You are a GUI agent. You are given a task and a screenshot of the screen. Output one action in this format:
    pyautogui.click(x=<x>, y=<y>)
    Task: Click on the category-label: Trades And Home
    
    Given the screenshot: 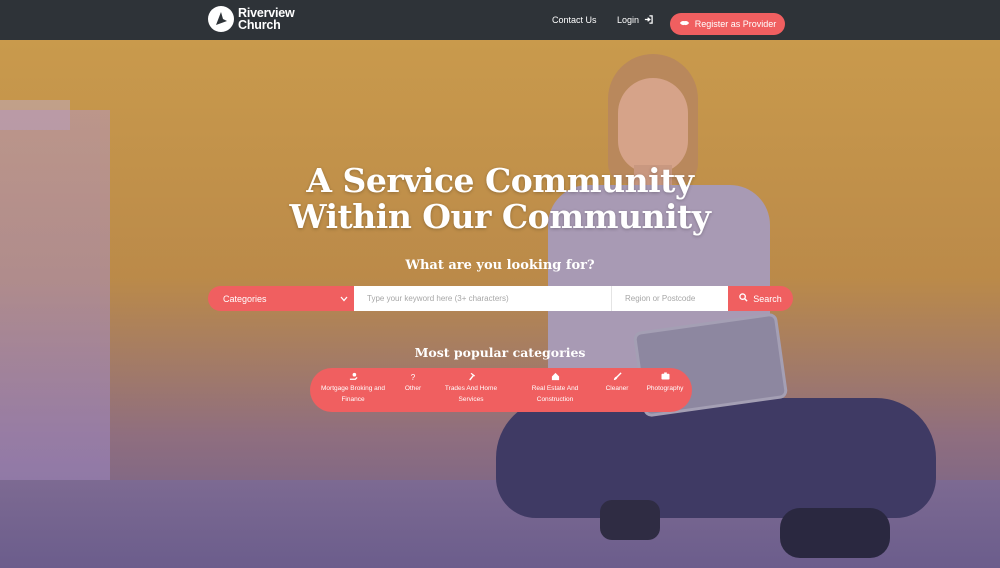 What is the action you would take?
    pyautogui.click(x=471, y=388)
    